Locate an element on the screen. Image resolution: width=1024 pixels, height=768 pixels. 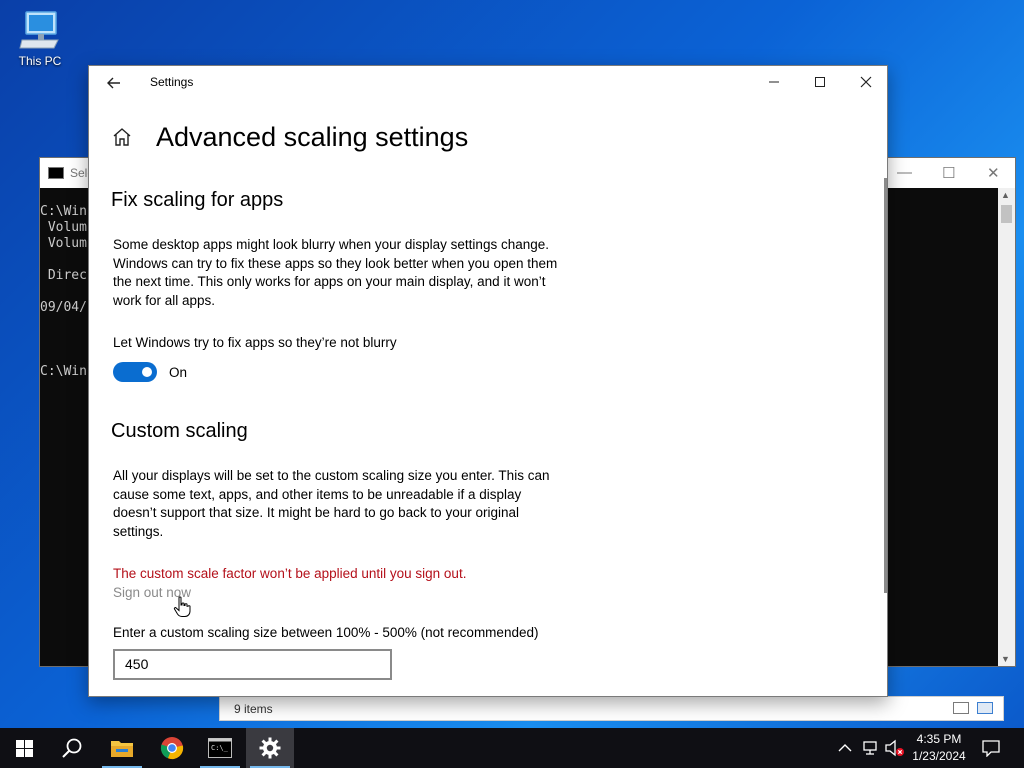
cmd-scrollbar: ▲ ▼ is located at coordinates (1006, 427).